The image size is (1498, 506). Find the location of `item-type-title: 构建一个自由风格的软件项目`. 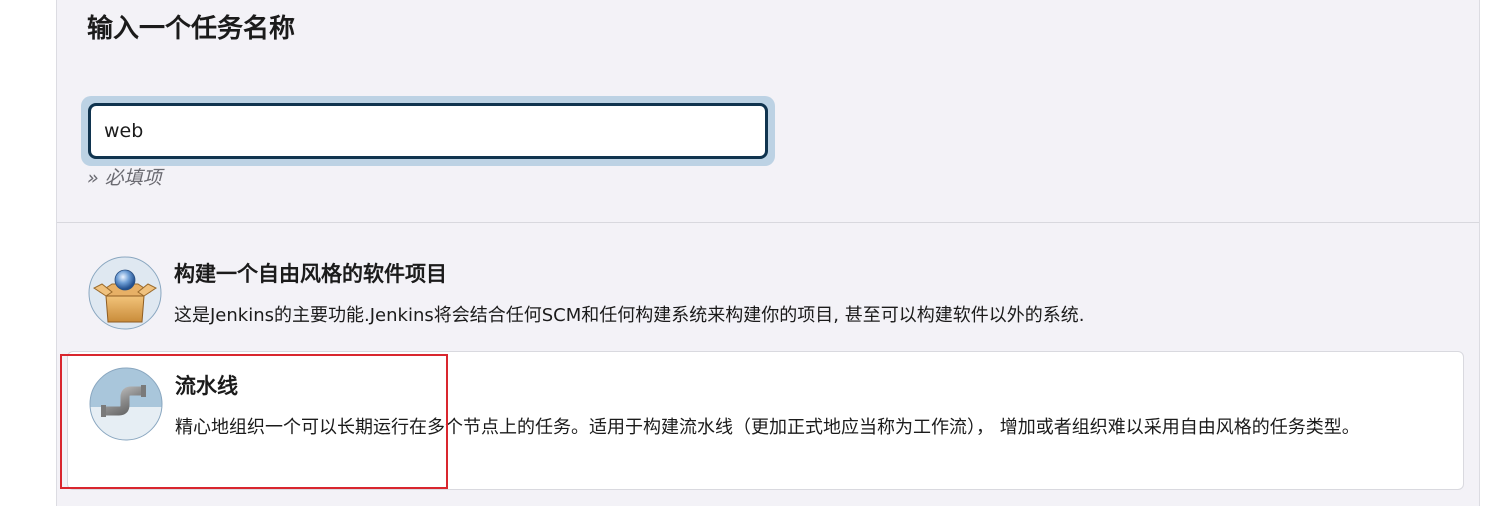

item-type-title: 构建一个自由风格的软件项目 is located at coordinates (310, 274).